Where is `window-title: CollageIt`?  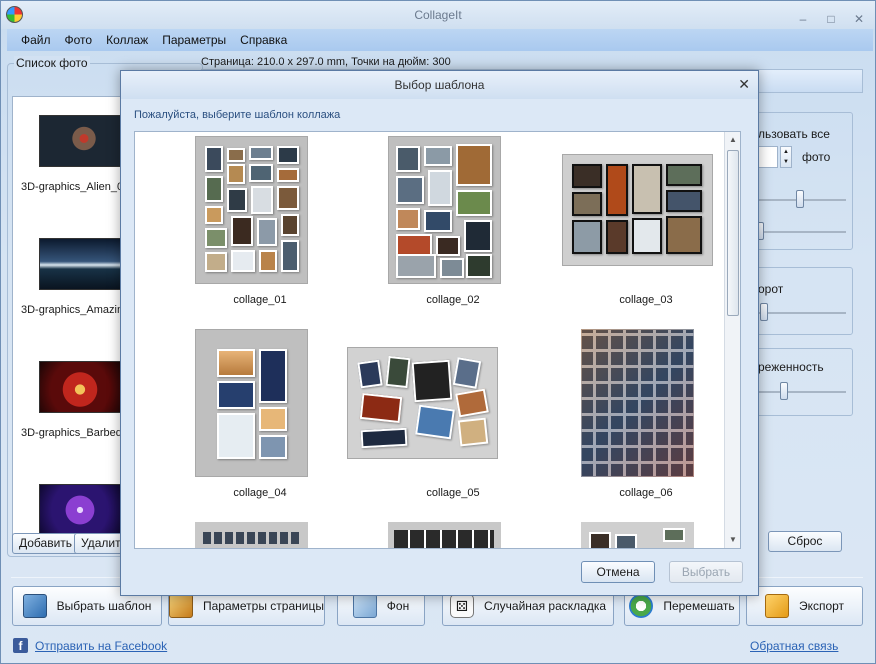
window-title: CollageIt is located at coordinates (438, 15).